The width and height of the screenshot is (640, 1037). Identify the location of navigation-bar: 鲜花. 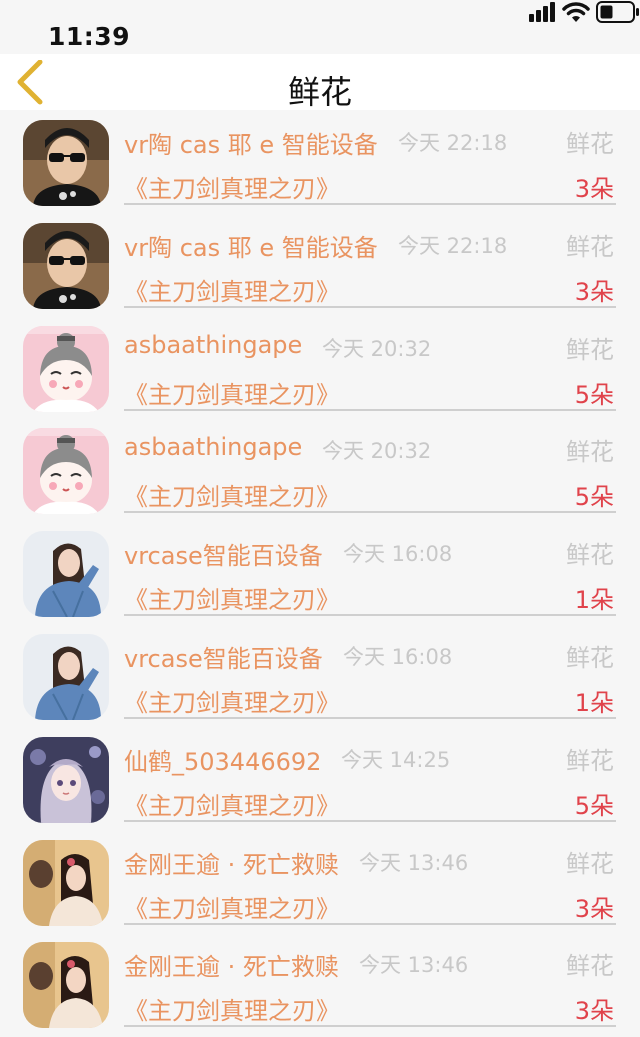
(320, 82).